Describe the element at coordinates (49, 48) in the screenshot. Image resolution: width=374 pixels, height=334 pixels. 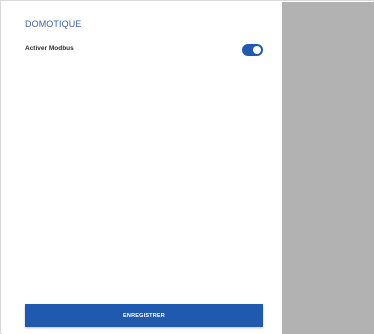
I see `modbus-toggle-label: Activer Modbus` at that location.